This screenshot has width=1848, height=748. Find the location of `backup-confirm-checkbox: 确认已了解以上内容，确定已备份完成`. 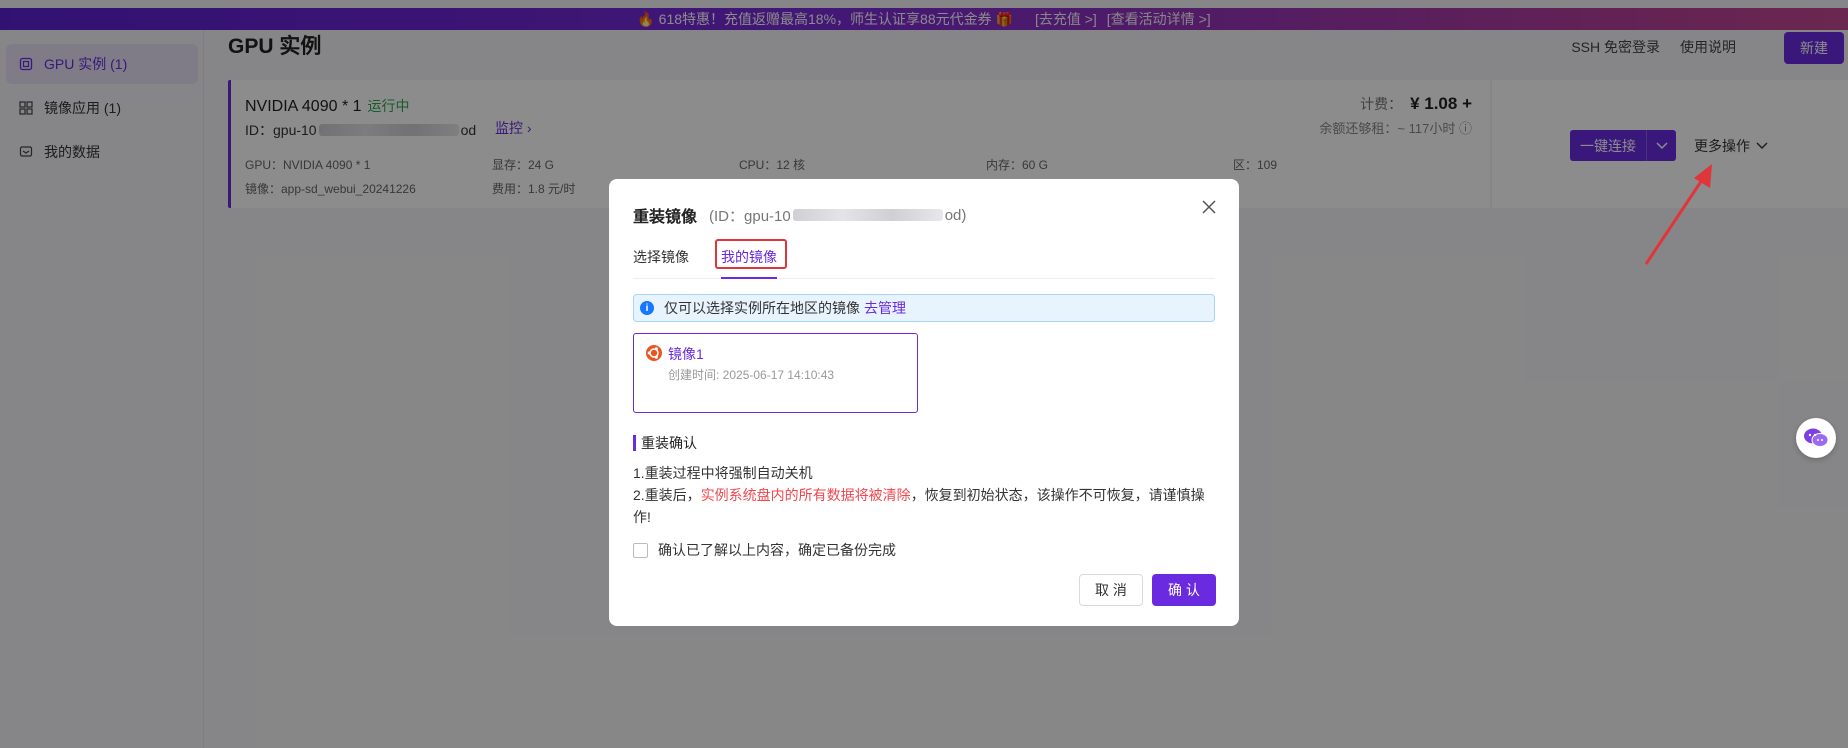

backup-confirm-checkbox: 确认已了解以上内容，确定已备份完成 is located at coordinates (764, 550).